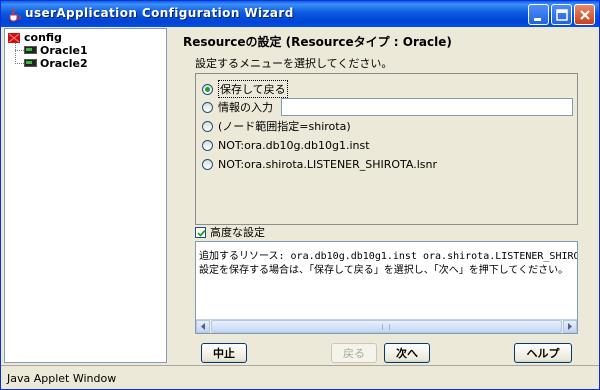  Describe the element at coordinates (14, 37) in the screenshot. I see `config-folder-icon` at that location.